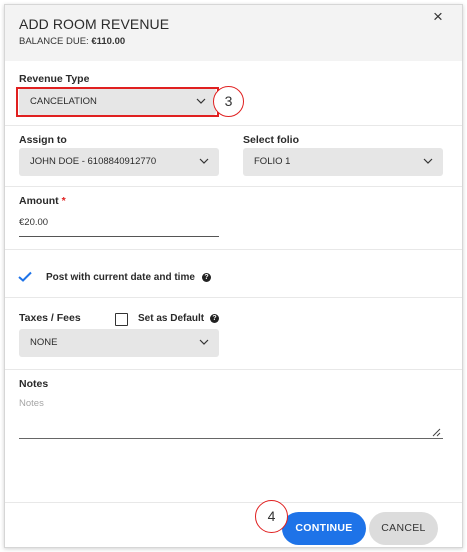  What do you see at coordinates (121, 319) in the screenshot?
I see `set-as-default-checkbox` at bounding box center [121, 319].